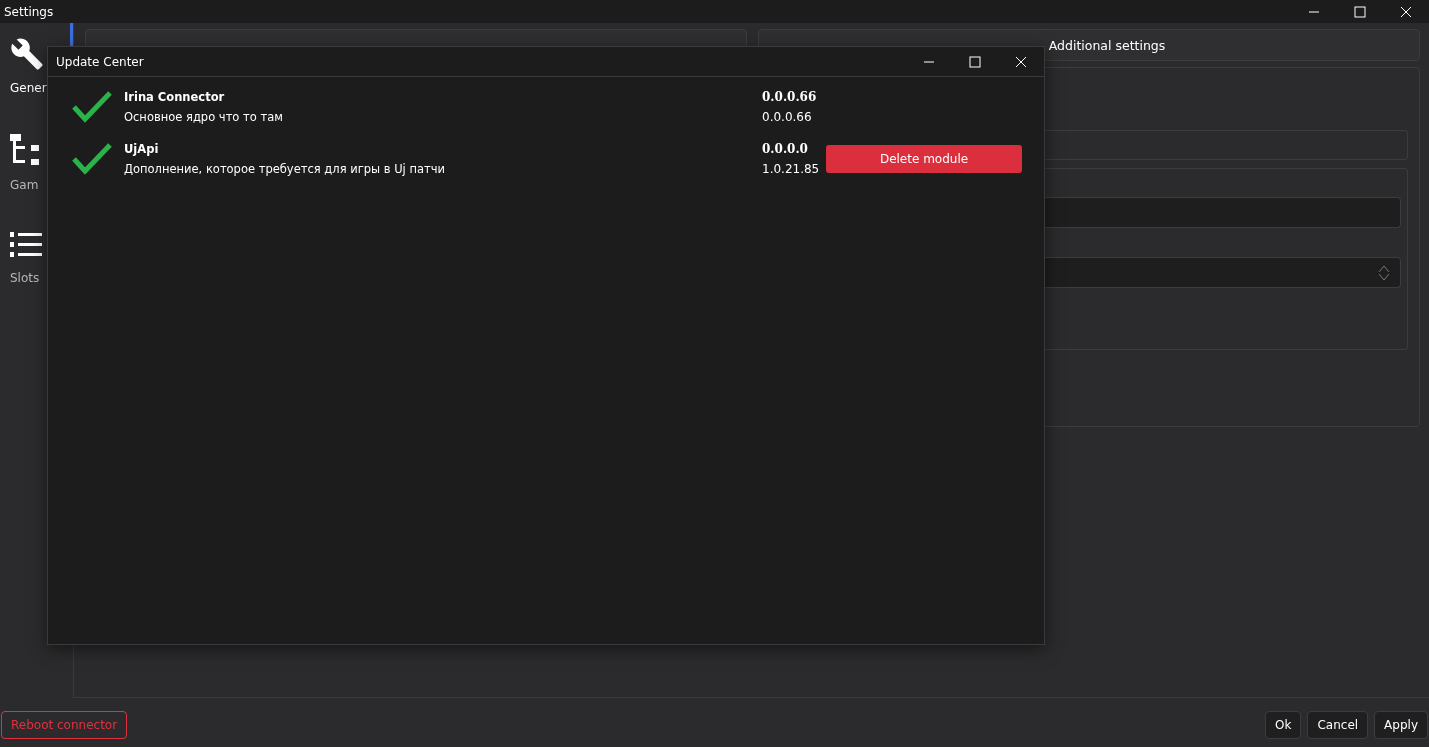 This screenshot has height=747, width=1429. I want to click on window-title: Settings, so click(28, 11).